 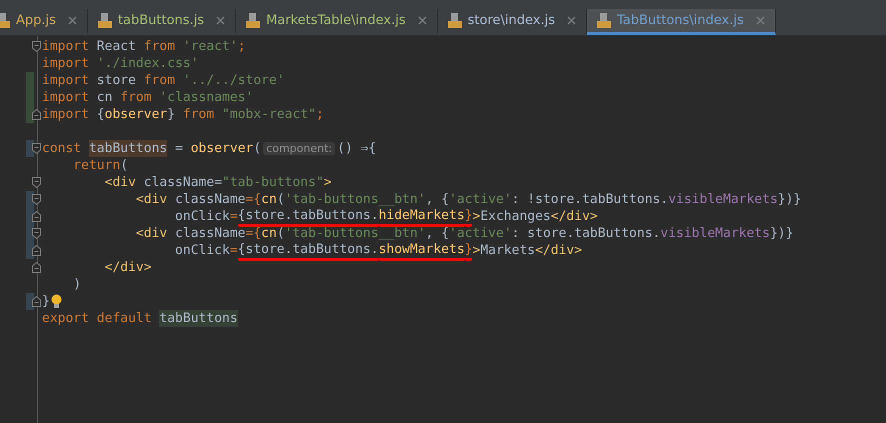 What do you see at coordinates (77, 284) in the screenshot?
I see `code-token: )` at bounding box center [77, 284].